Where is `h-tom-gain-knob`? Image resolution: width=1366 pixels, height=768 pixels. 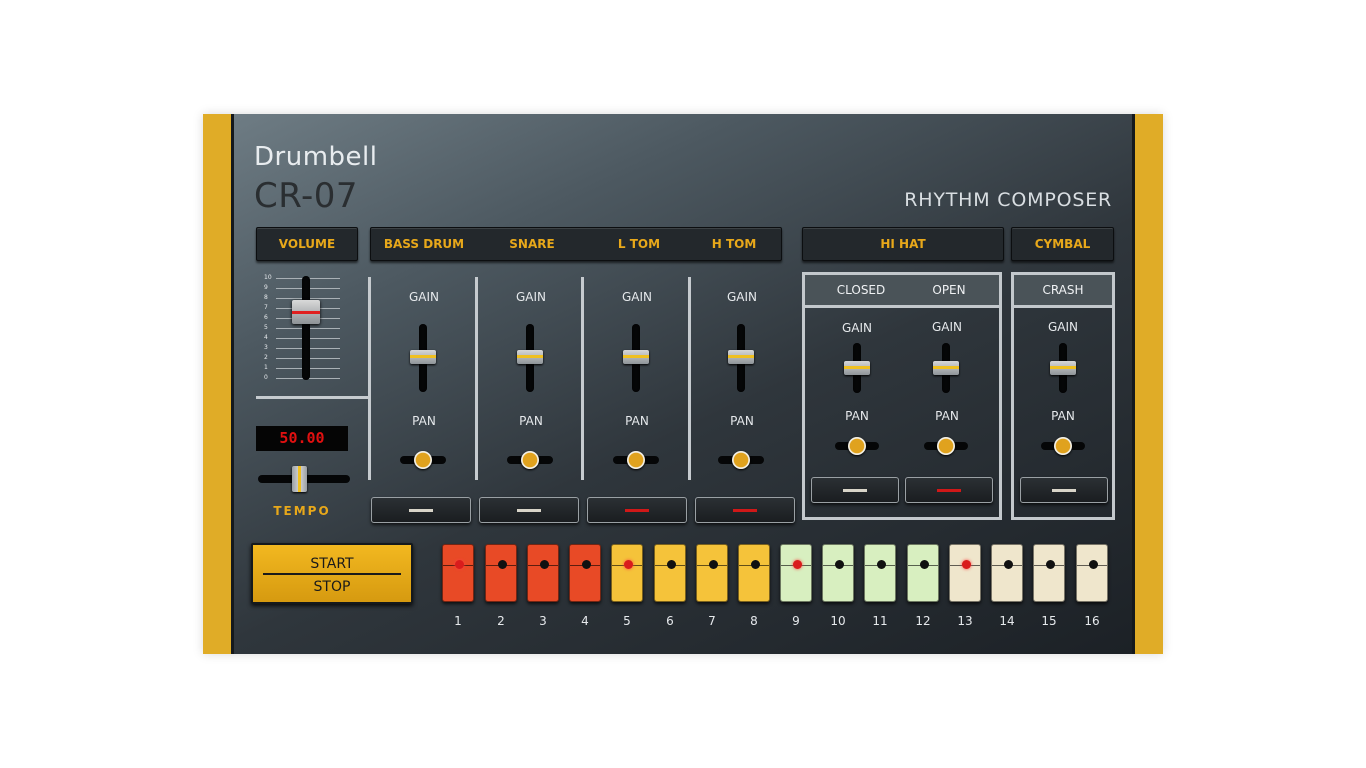
h-tom-gain-knob is located at coordinates (741, 357).